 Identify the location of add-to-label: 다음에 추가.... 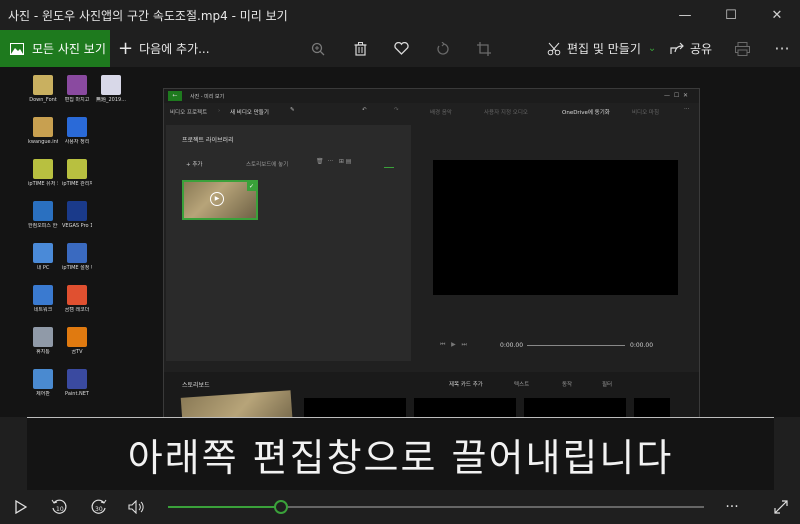
(174, 49).